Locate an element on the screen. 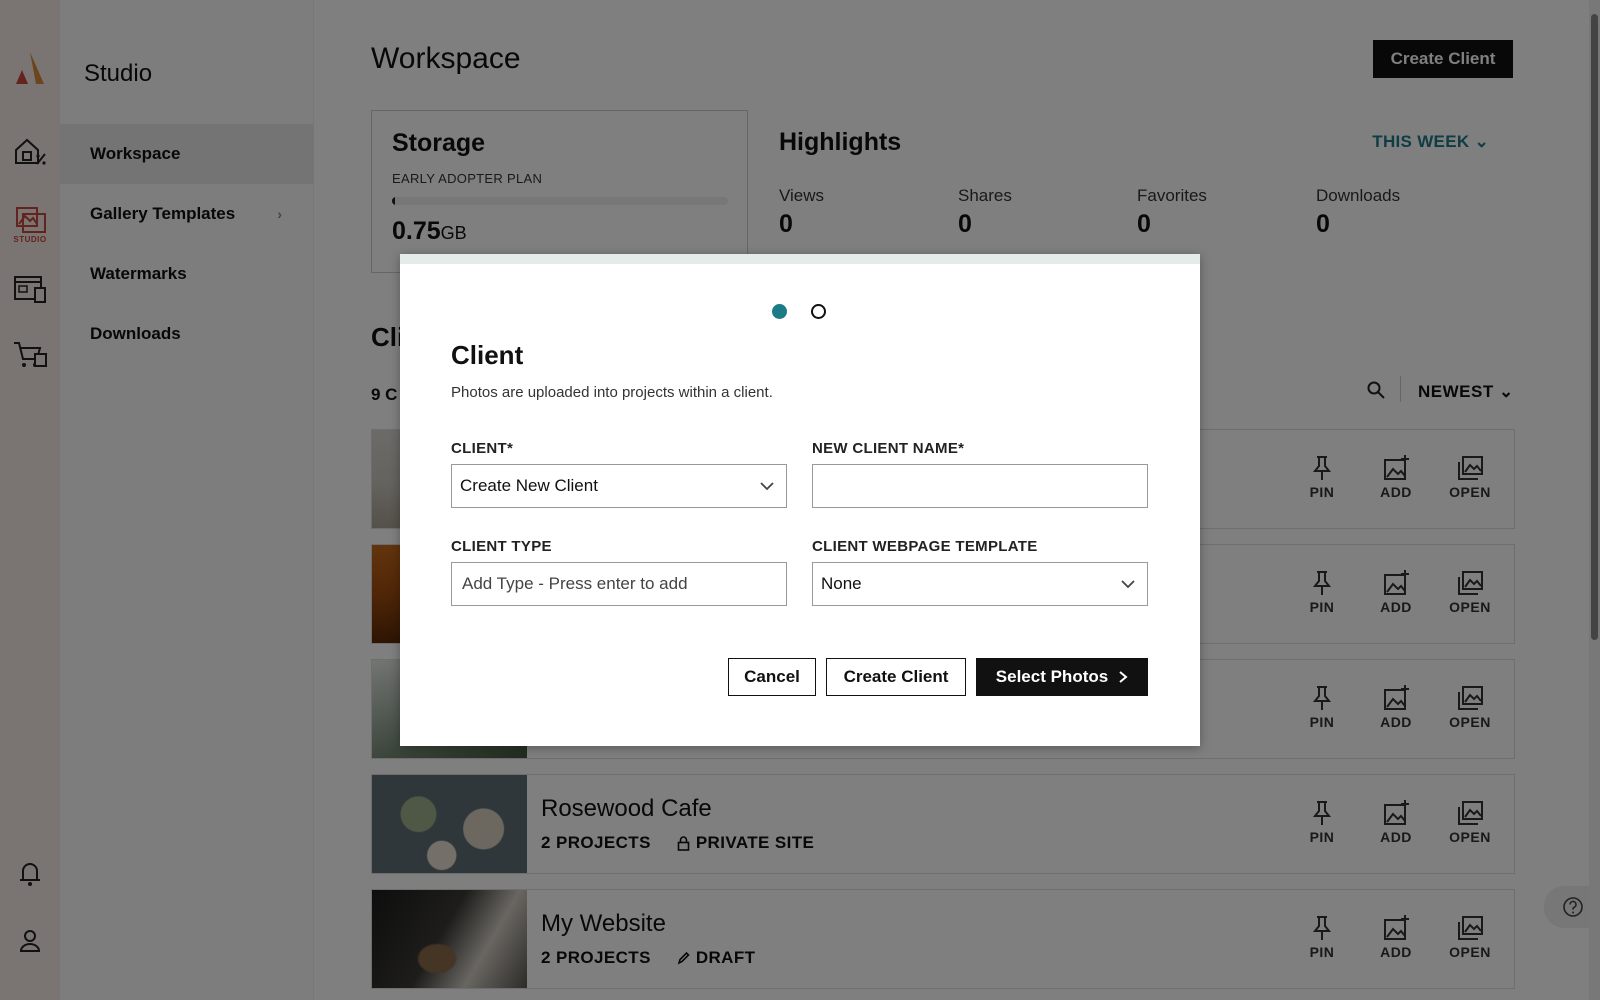 This screenshot has height=1000, width=1600. client-select-value: Create New Client is located at coordinates (529, 485).